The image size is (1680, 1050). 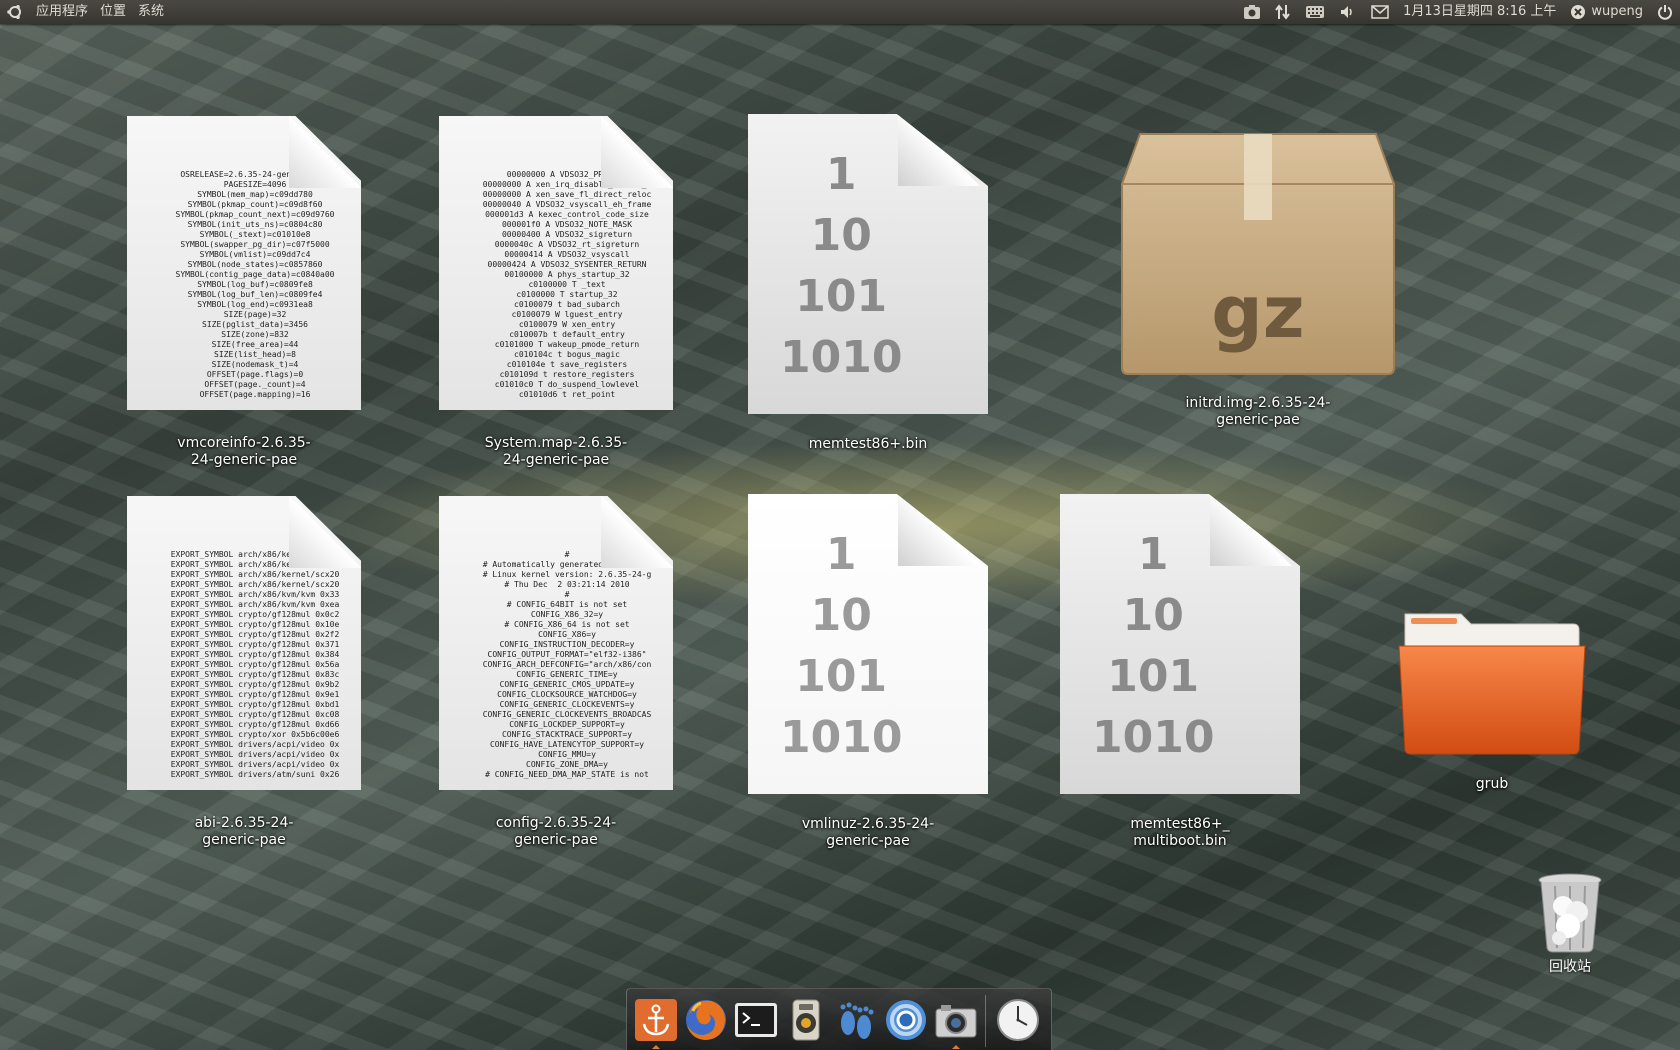 I want to click on menu-places: 位置, so click(x=113, y=12).